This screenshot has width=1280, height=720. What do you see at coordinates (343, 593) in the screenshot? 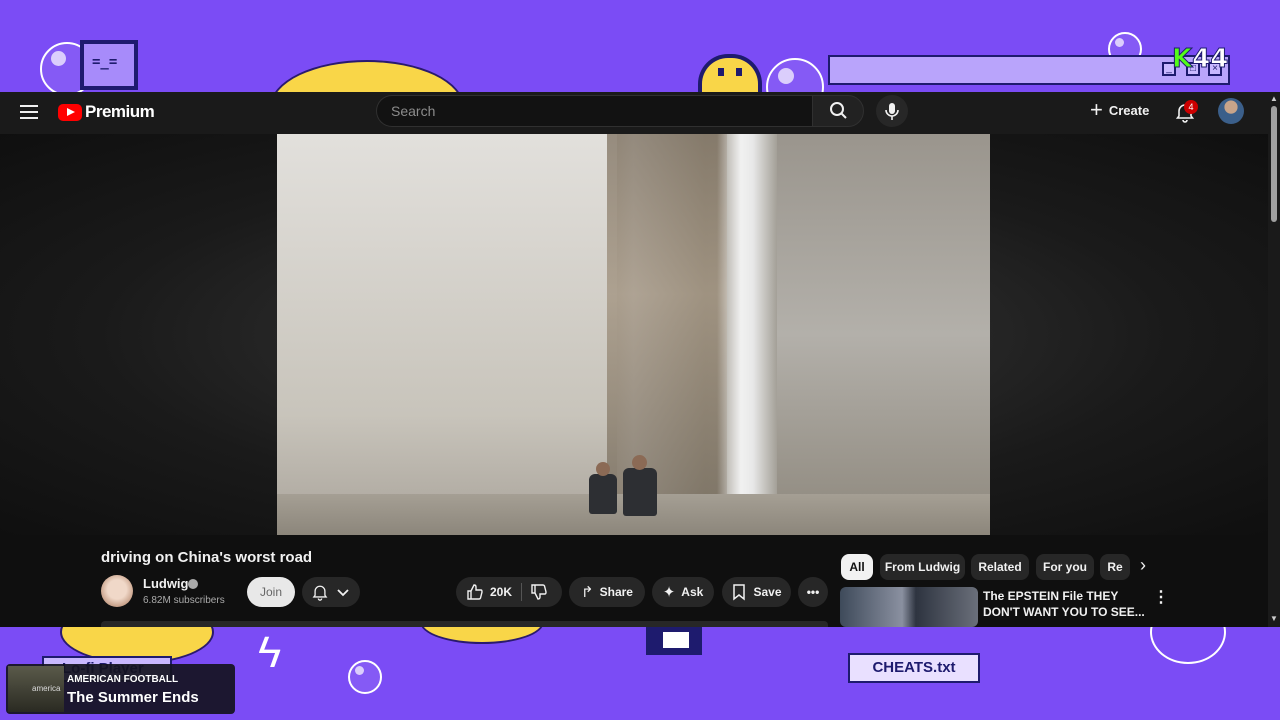
I see `chevron-down-icon` at bounding box center [343, 593].